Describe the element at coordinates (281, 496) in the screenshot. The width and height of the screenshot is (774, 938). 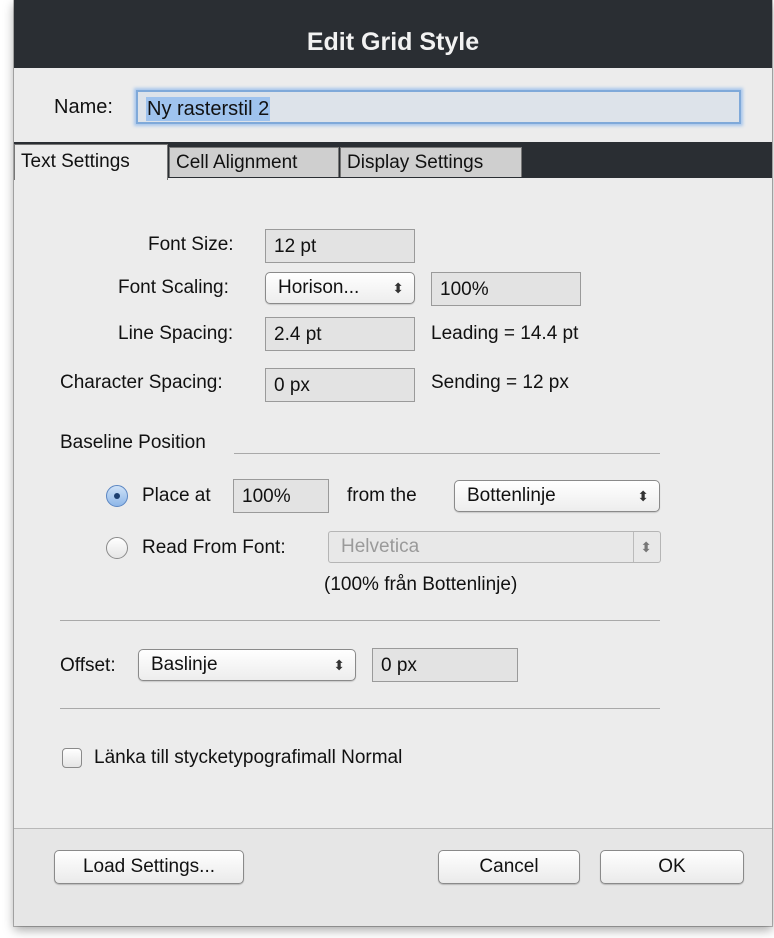
I see `place-at-percent-field: 100%` at that location.